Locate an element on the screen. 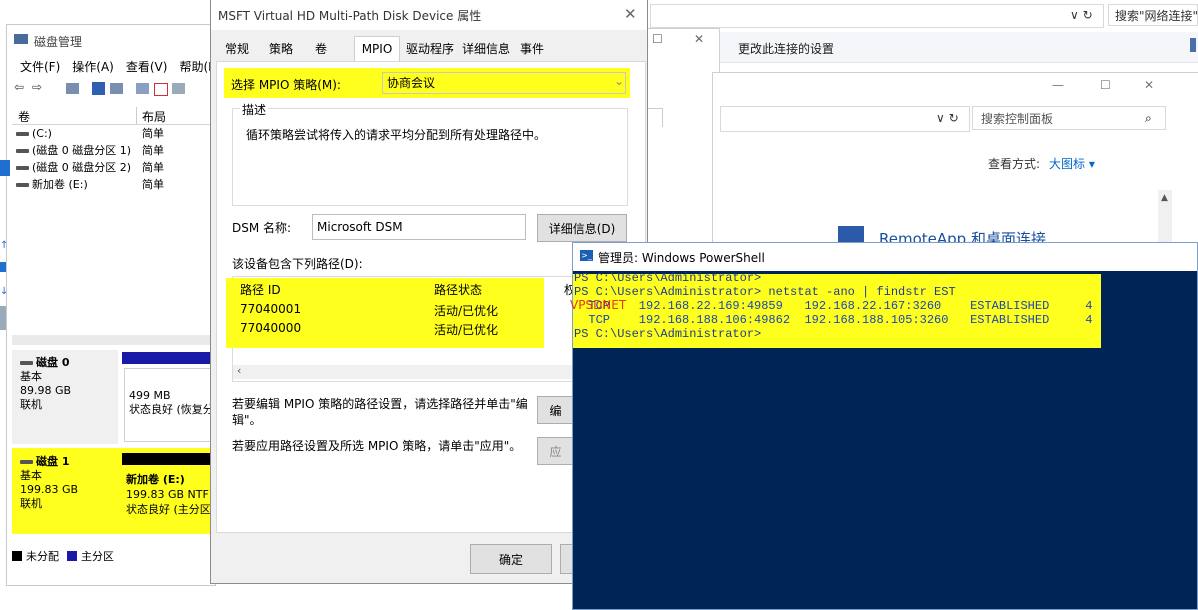  background-dialog is located at coordinates (682, 144).